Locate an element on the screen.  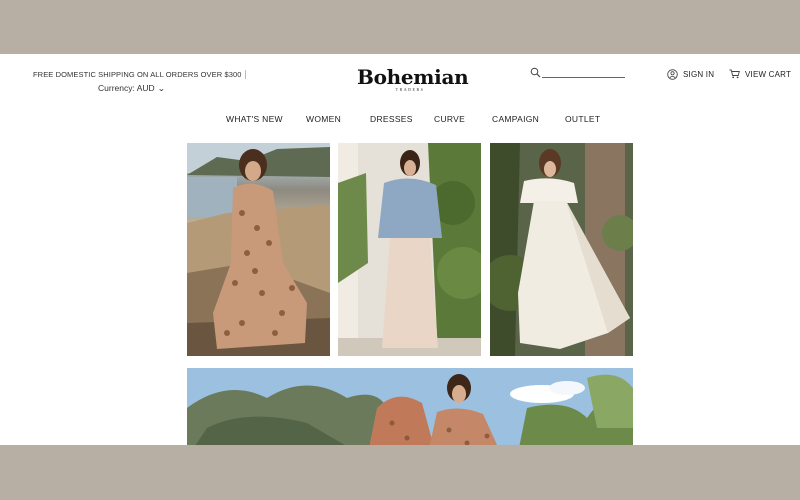
search-input is located at coordinates (582, 71).